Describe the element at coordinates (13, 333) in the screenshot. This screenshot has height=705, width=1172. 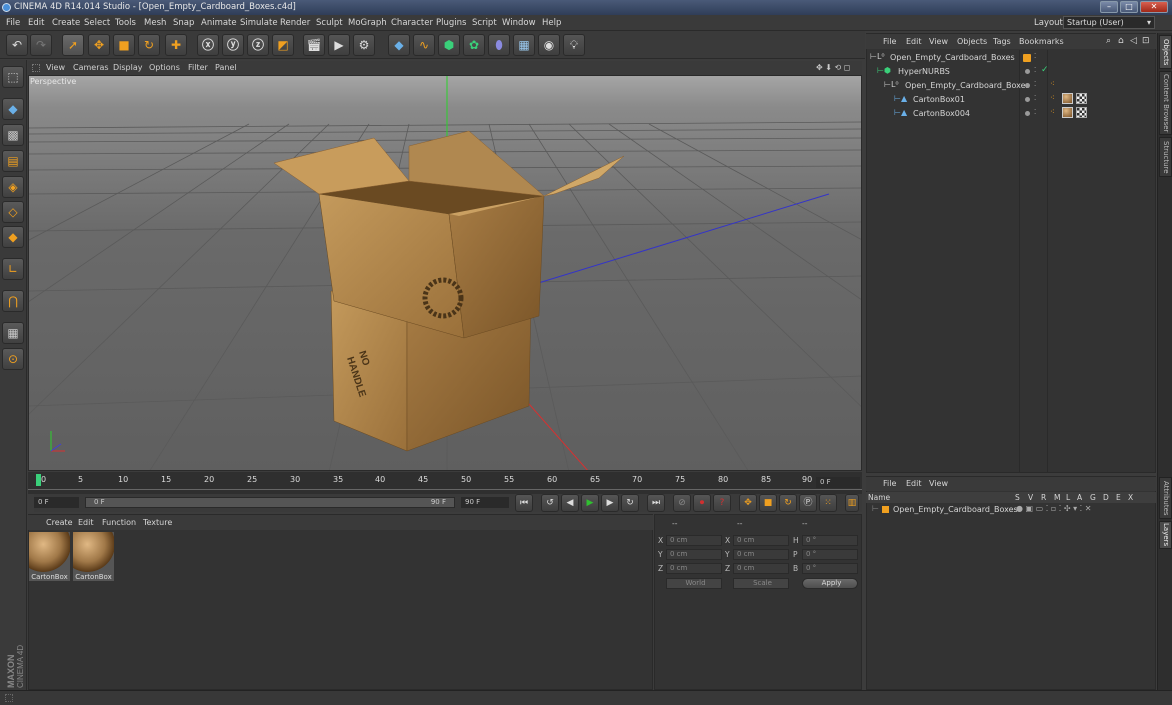
I see `workplane-lock-button: ▦` at that location.